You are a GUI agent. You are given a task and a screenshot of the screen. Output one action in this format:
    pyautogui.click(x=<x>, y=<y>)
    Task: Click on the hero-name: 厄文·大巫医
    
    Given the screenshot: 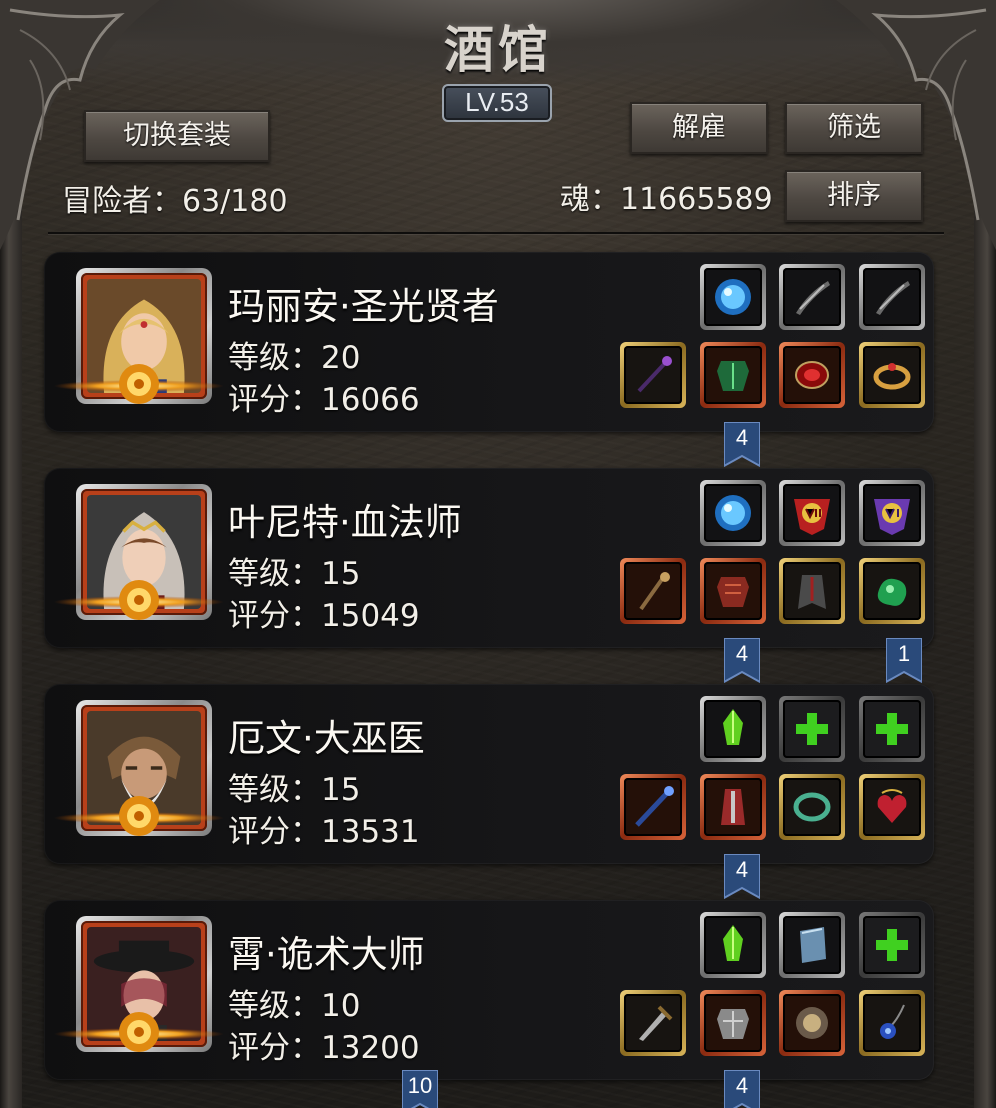 What is the action you would take?
    pyautogui.click(x=326, y=738)
    